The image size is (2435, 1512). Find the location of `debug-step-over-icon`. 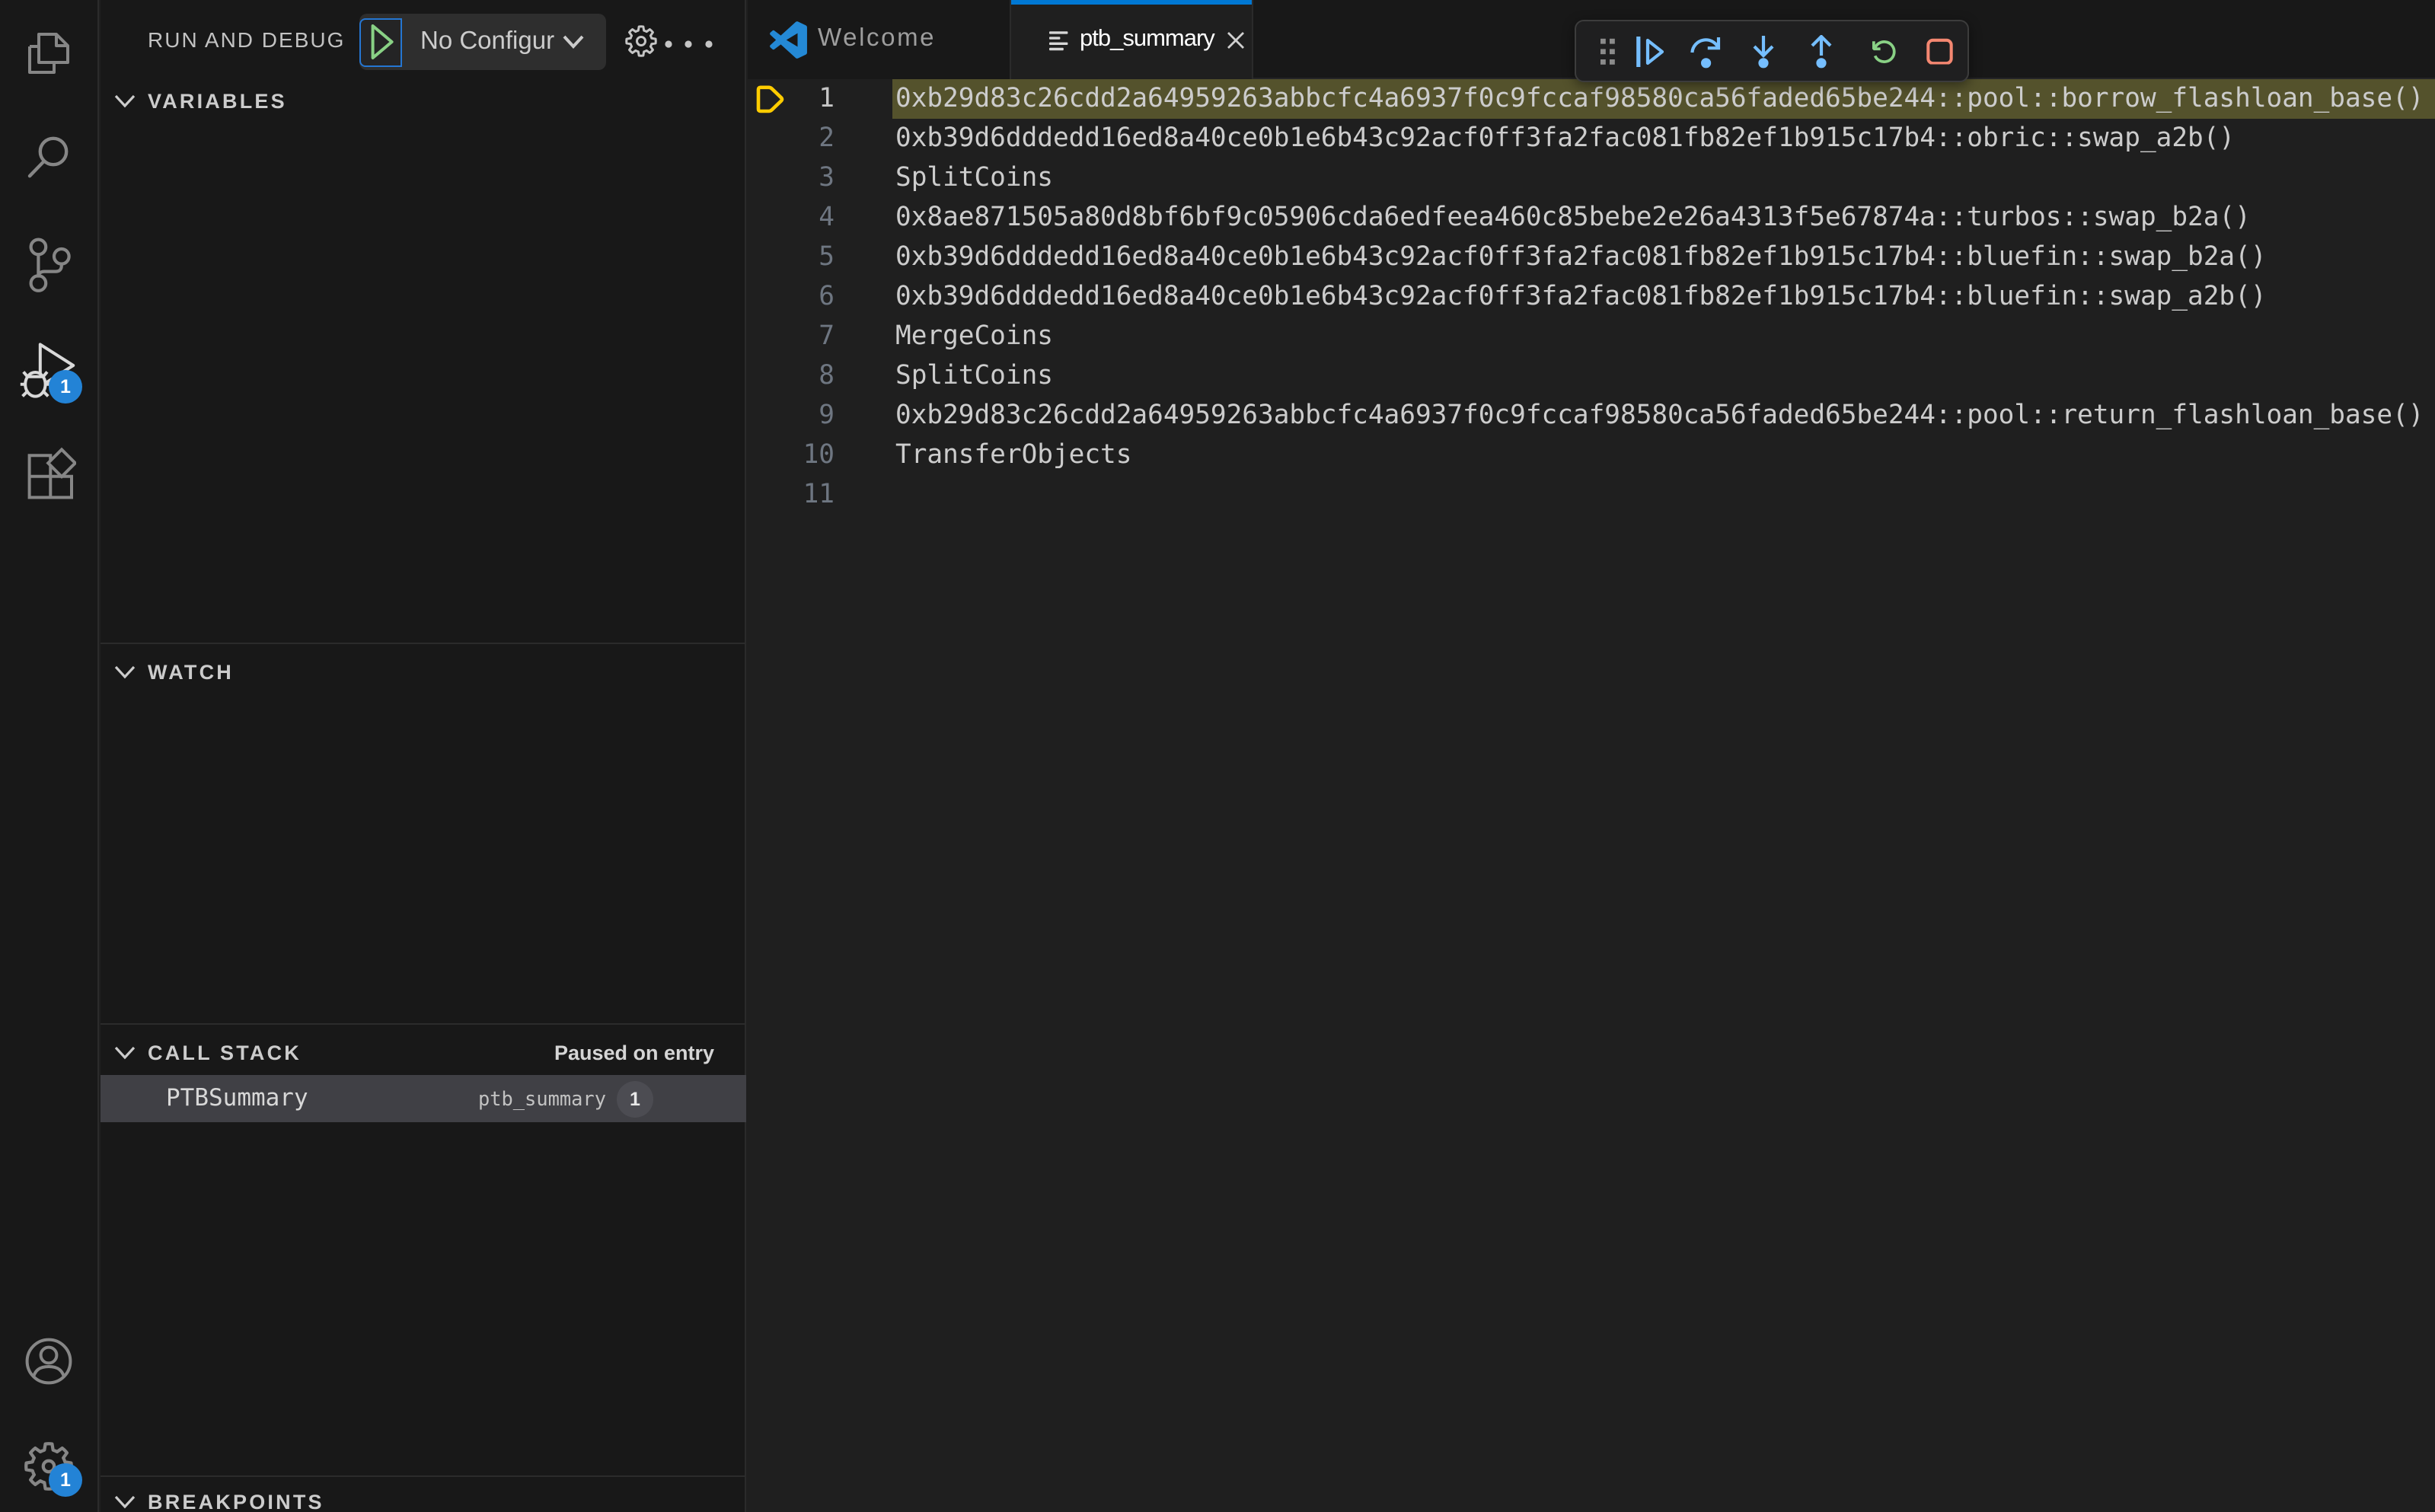

debug-step-over-icon is located at coordinates (1706, 51).